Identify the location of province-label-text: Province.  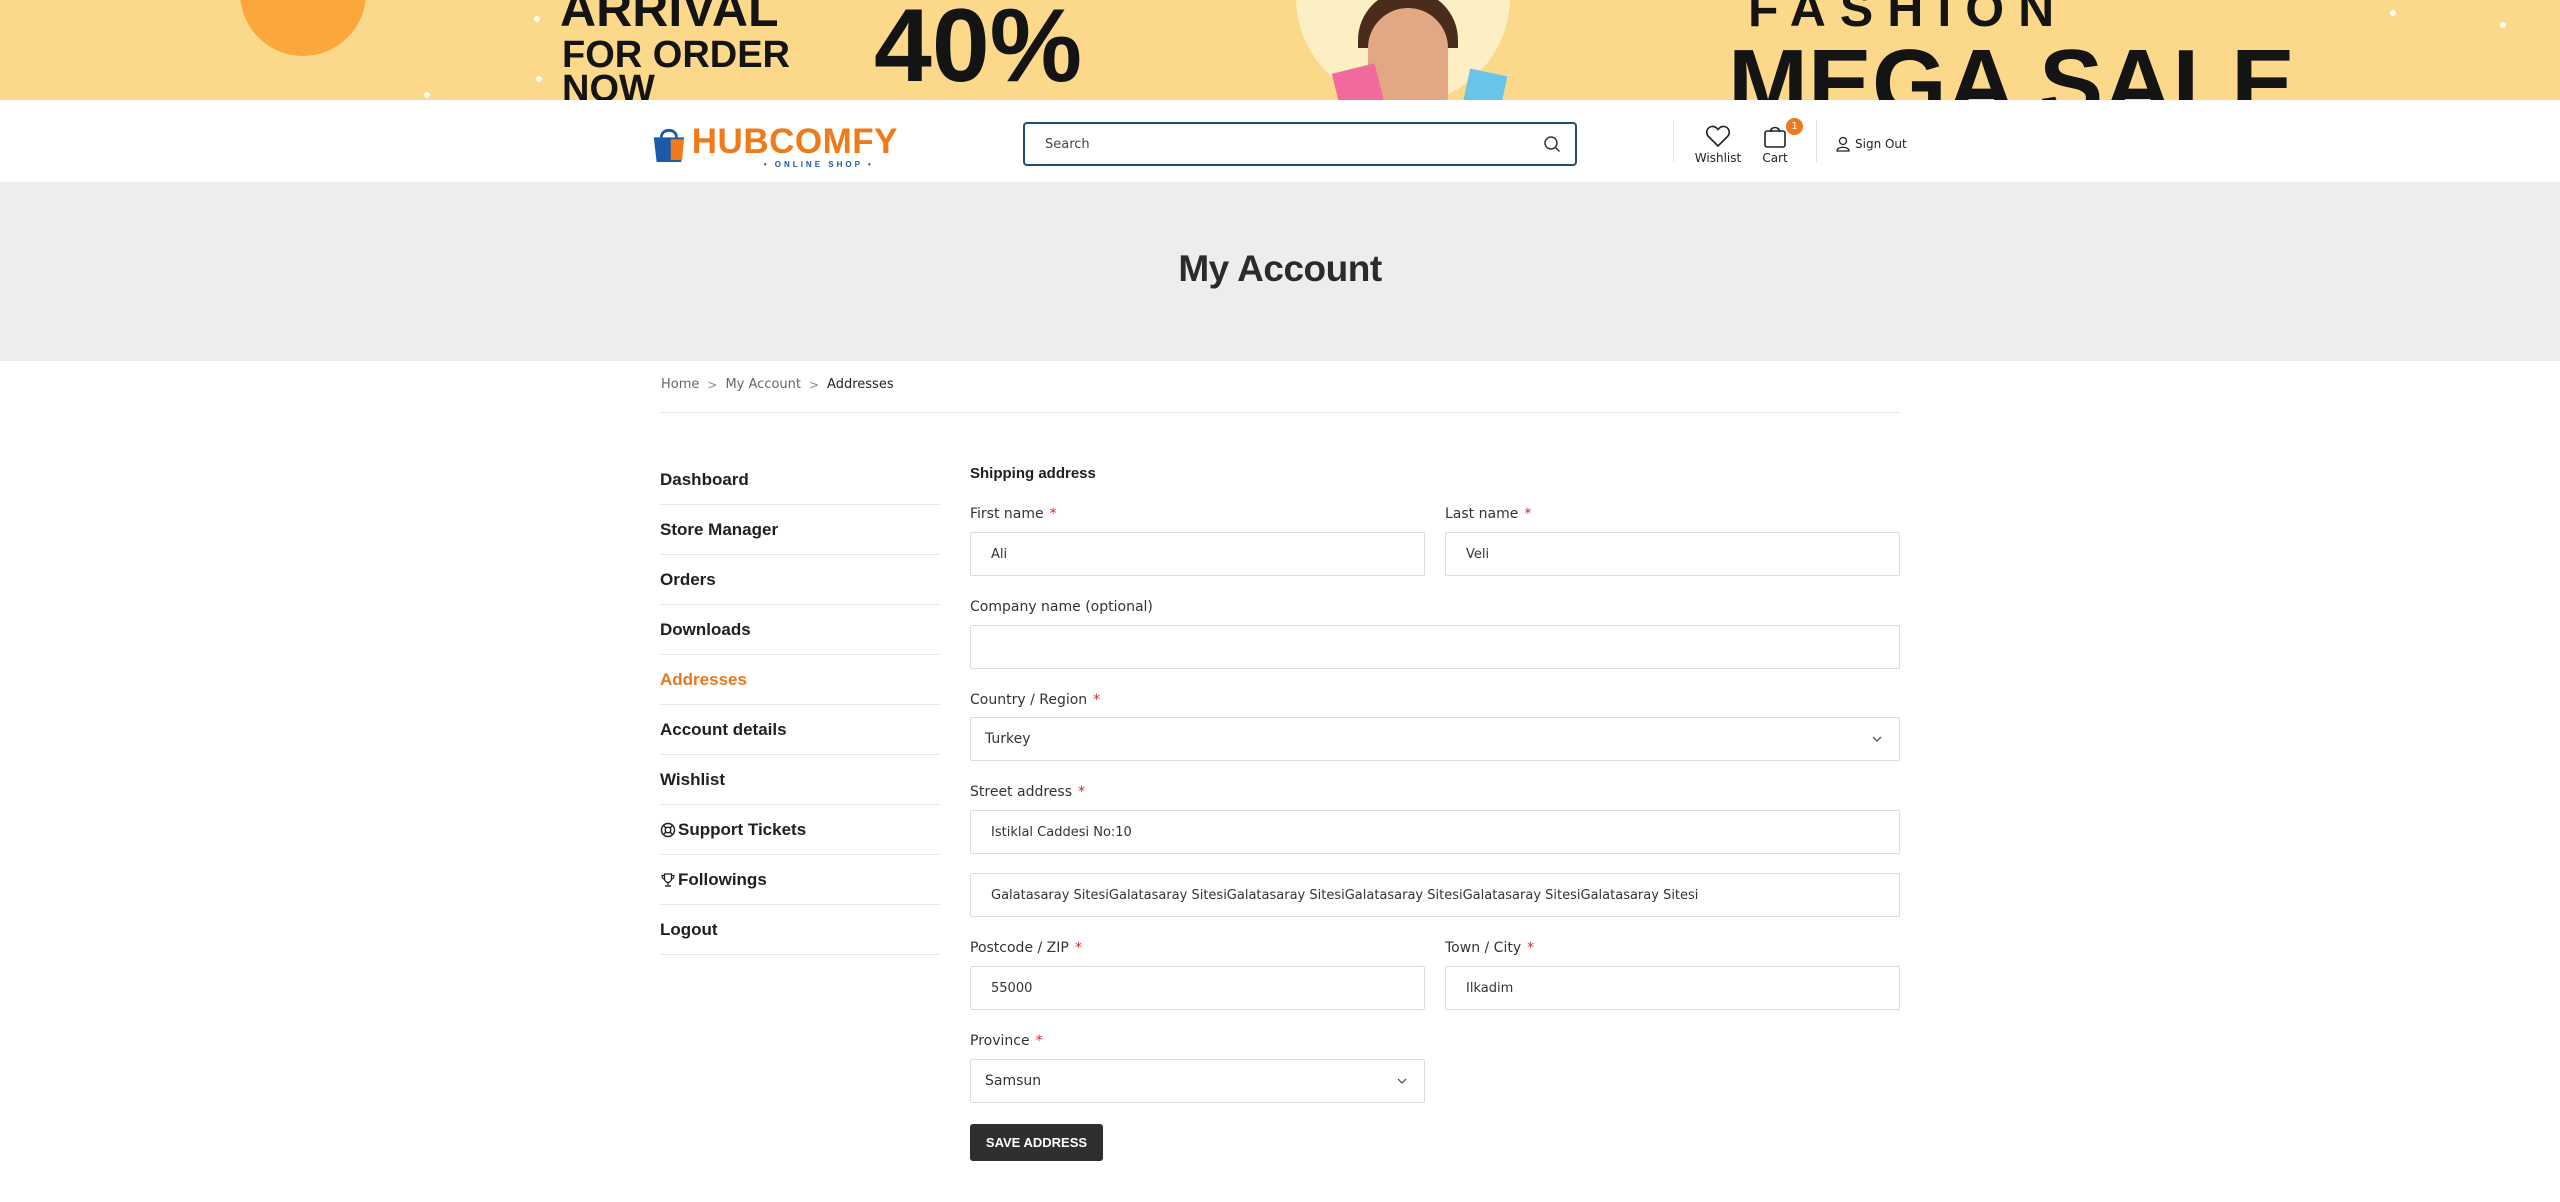
(1000, 1041).